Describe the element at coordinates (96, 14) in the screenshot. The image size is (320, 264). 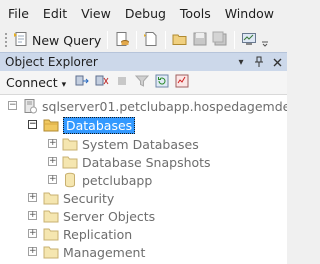
I see `menu-view: View` at that location.